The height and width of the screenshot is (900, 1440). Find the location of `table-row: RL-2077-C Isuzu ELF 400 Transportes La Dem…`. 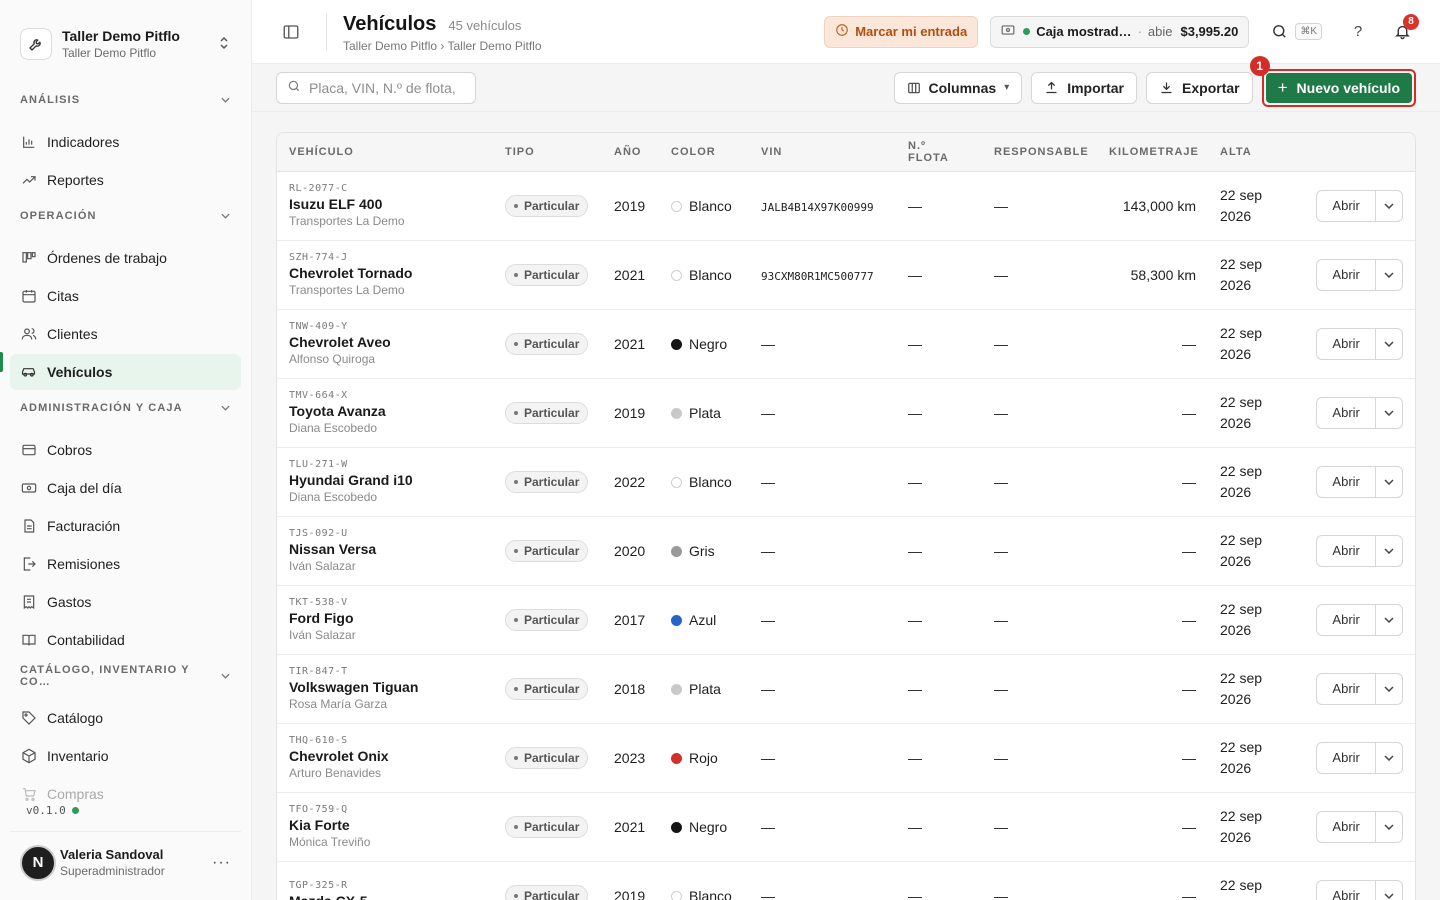

table-row: RL-2077-C Isuzu ELF 400 Transportes La Dem… is located at coordinates (846, 206).